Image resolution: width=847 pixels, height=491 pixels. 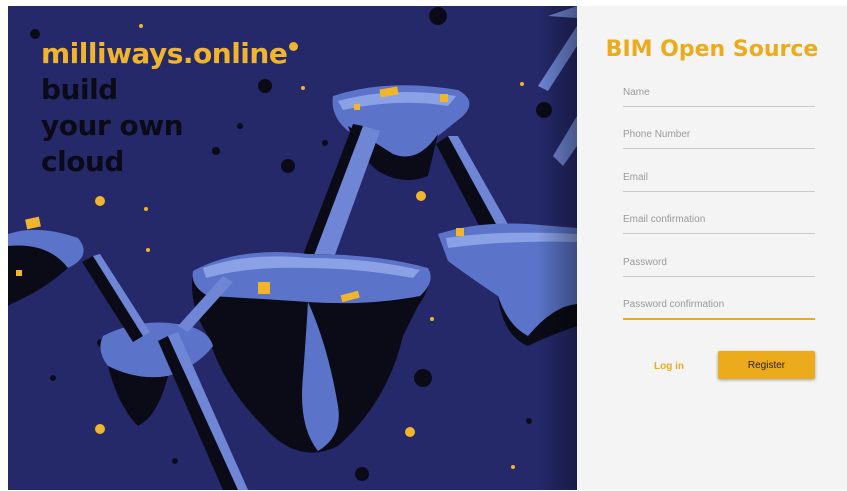 I want to click on phone-number-input, so click(x=719, y=134).